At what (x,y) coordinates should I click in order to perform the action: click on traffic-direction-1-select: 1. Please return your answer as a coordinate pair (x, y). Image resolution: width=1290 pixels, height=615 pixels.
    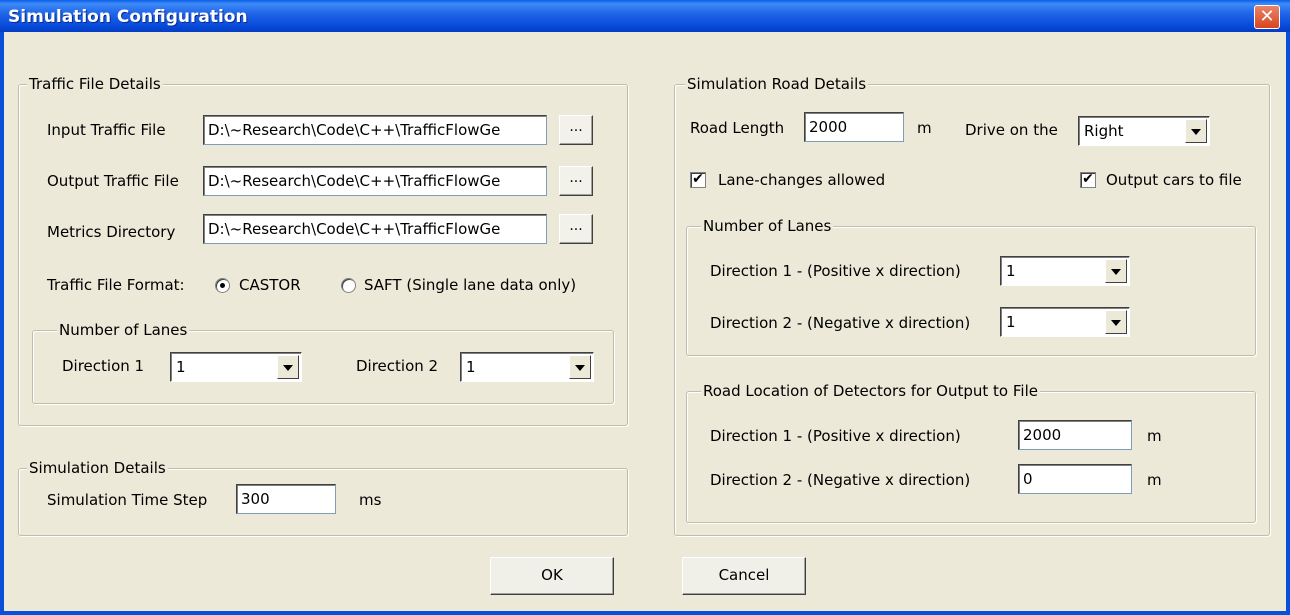
    Looking at the image, I should click on (236, 367).